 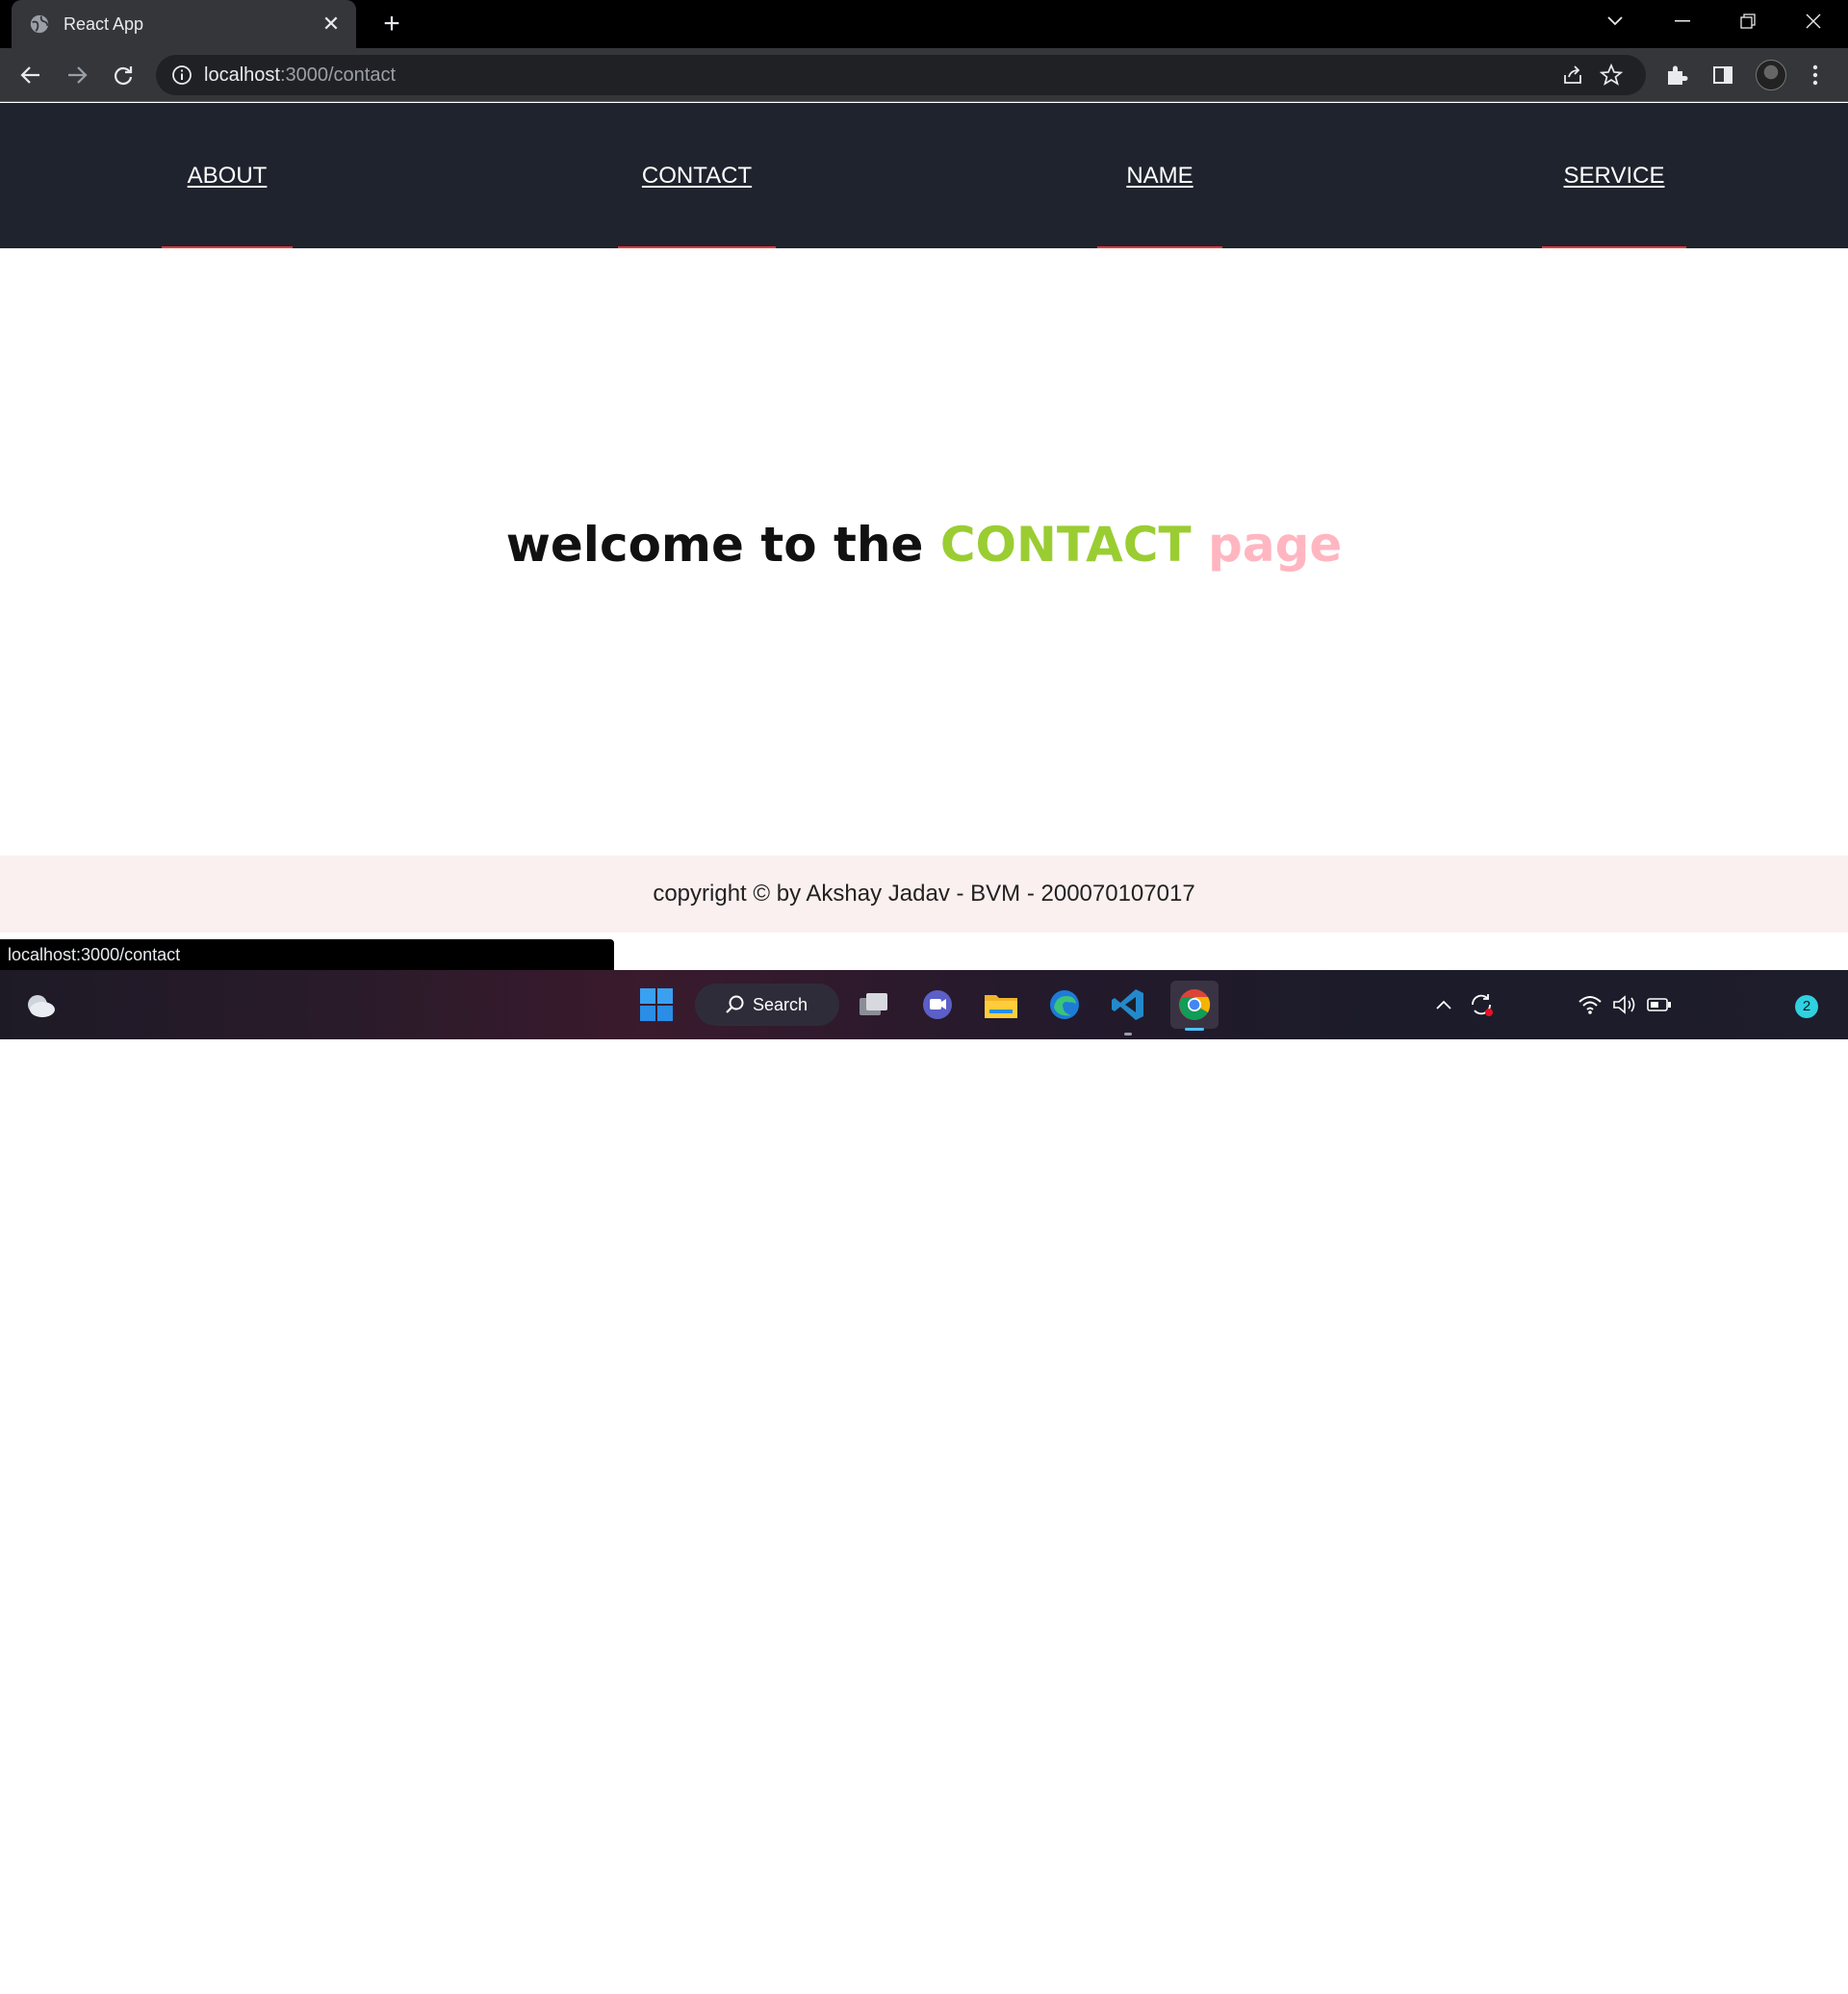 What do you see at coordinates (714, 545) in the screenshot?
I see `heading-prefix: welcome to the` at bounding box center [714, 545].